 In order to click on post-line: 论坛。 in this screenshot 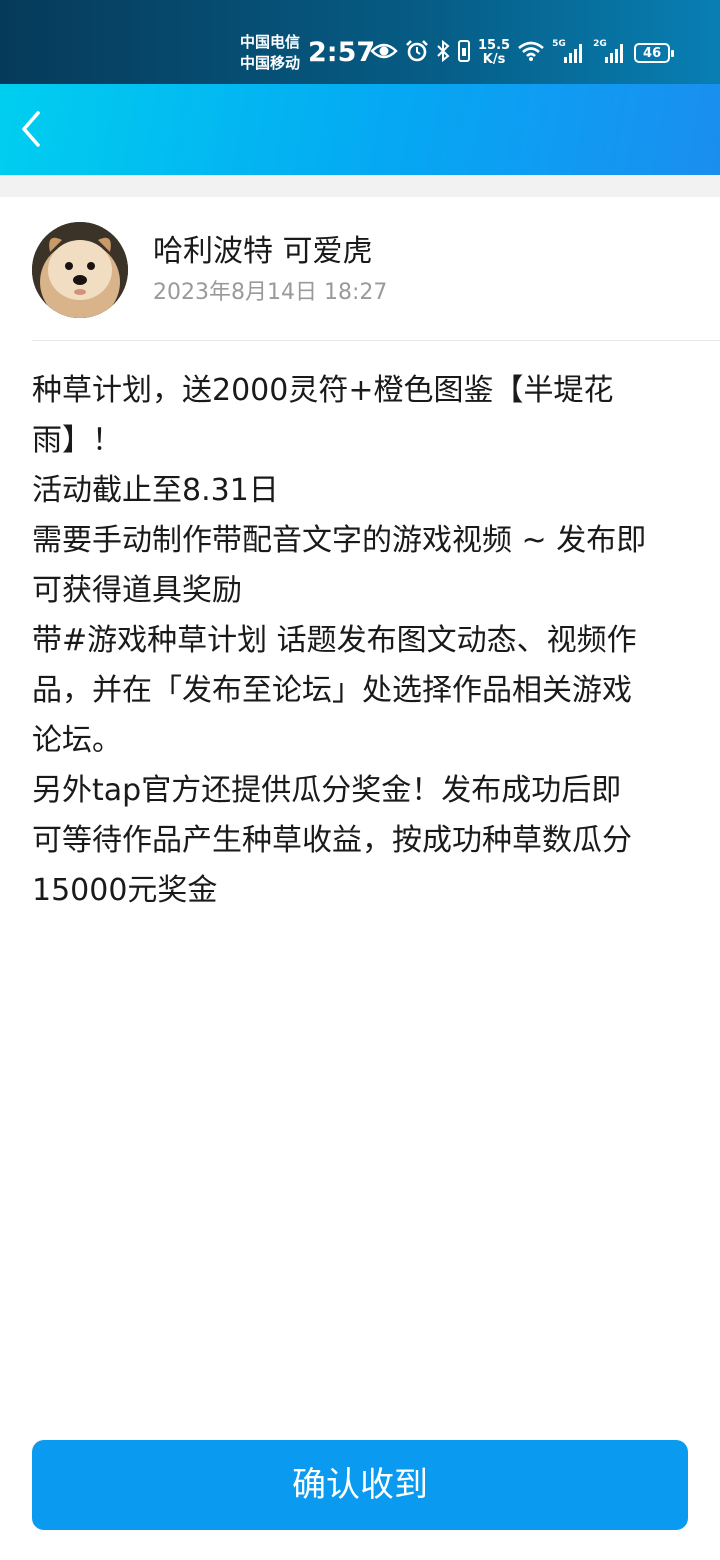, I will do `click(77, 740)`.